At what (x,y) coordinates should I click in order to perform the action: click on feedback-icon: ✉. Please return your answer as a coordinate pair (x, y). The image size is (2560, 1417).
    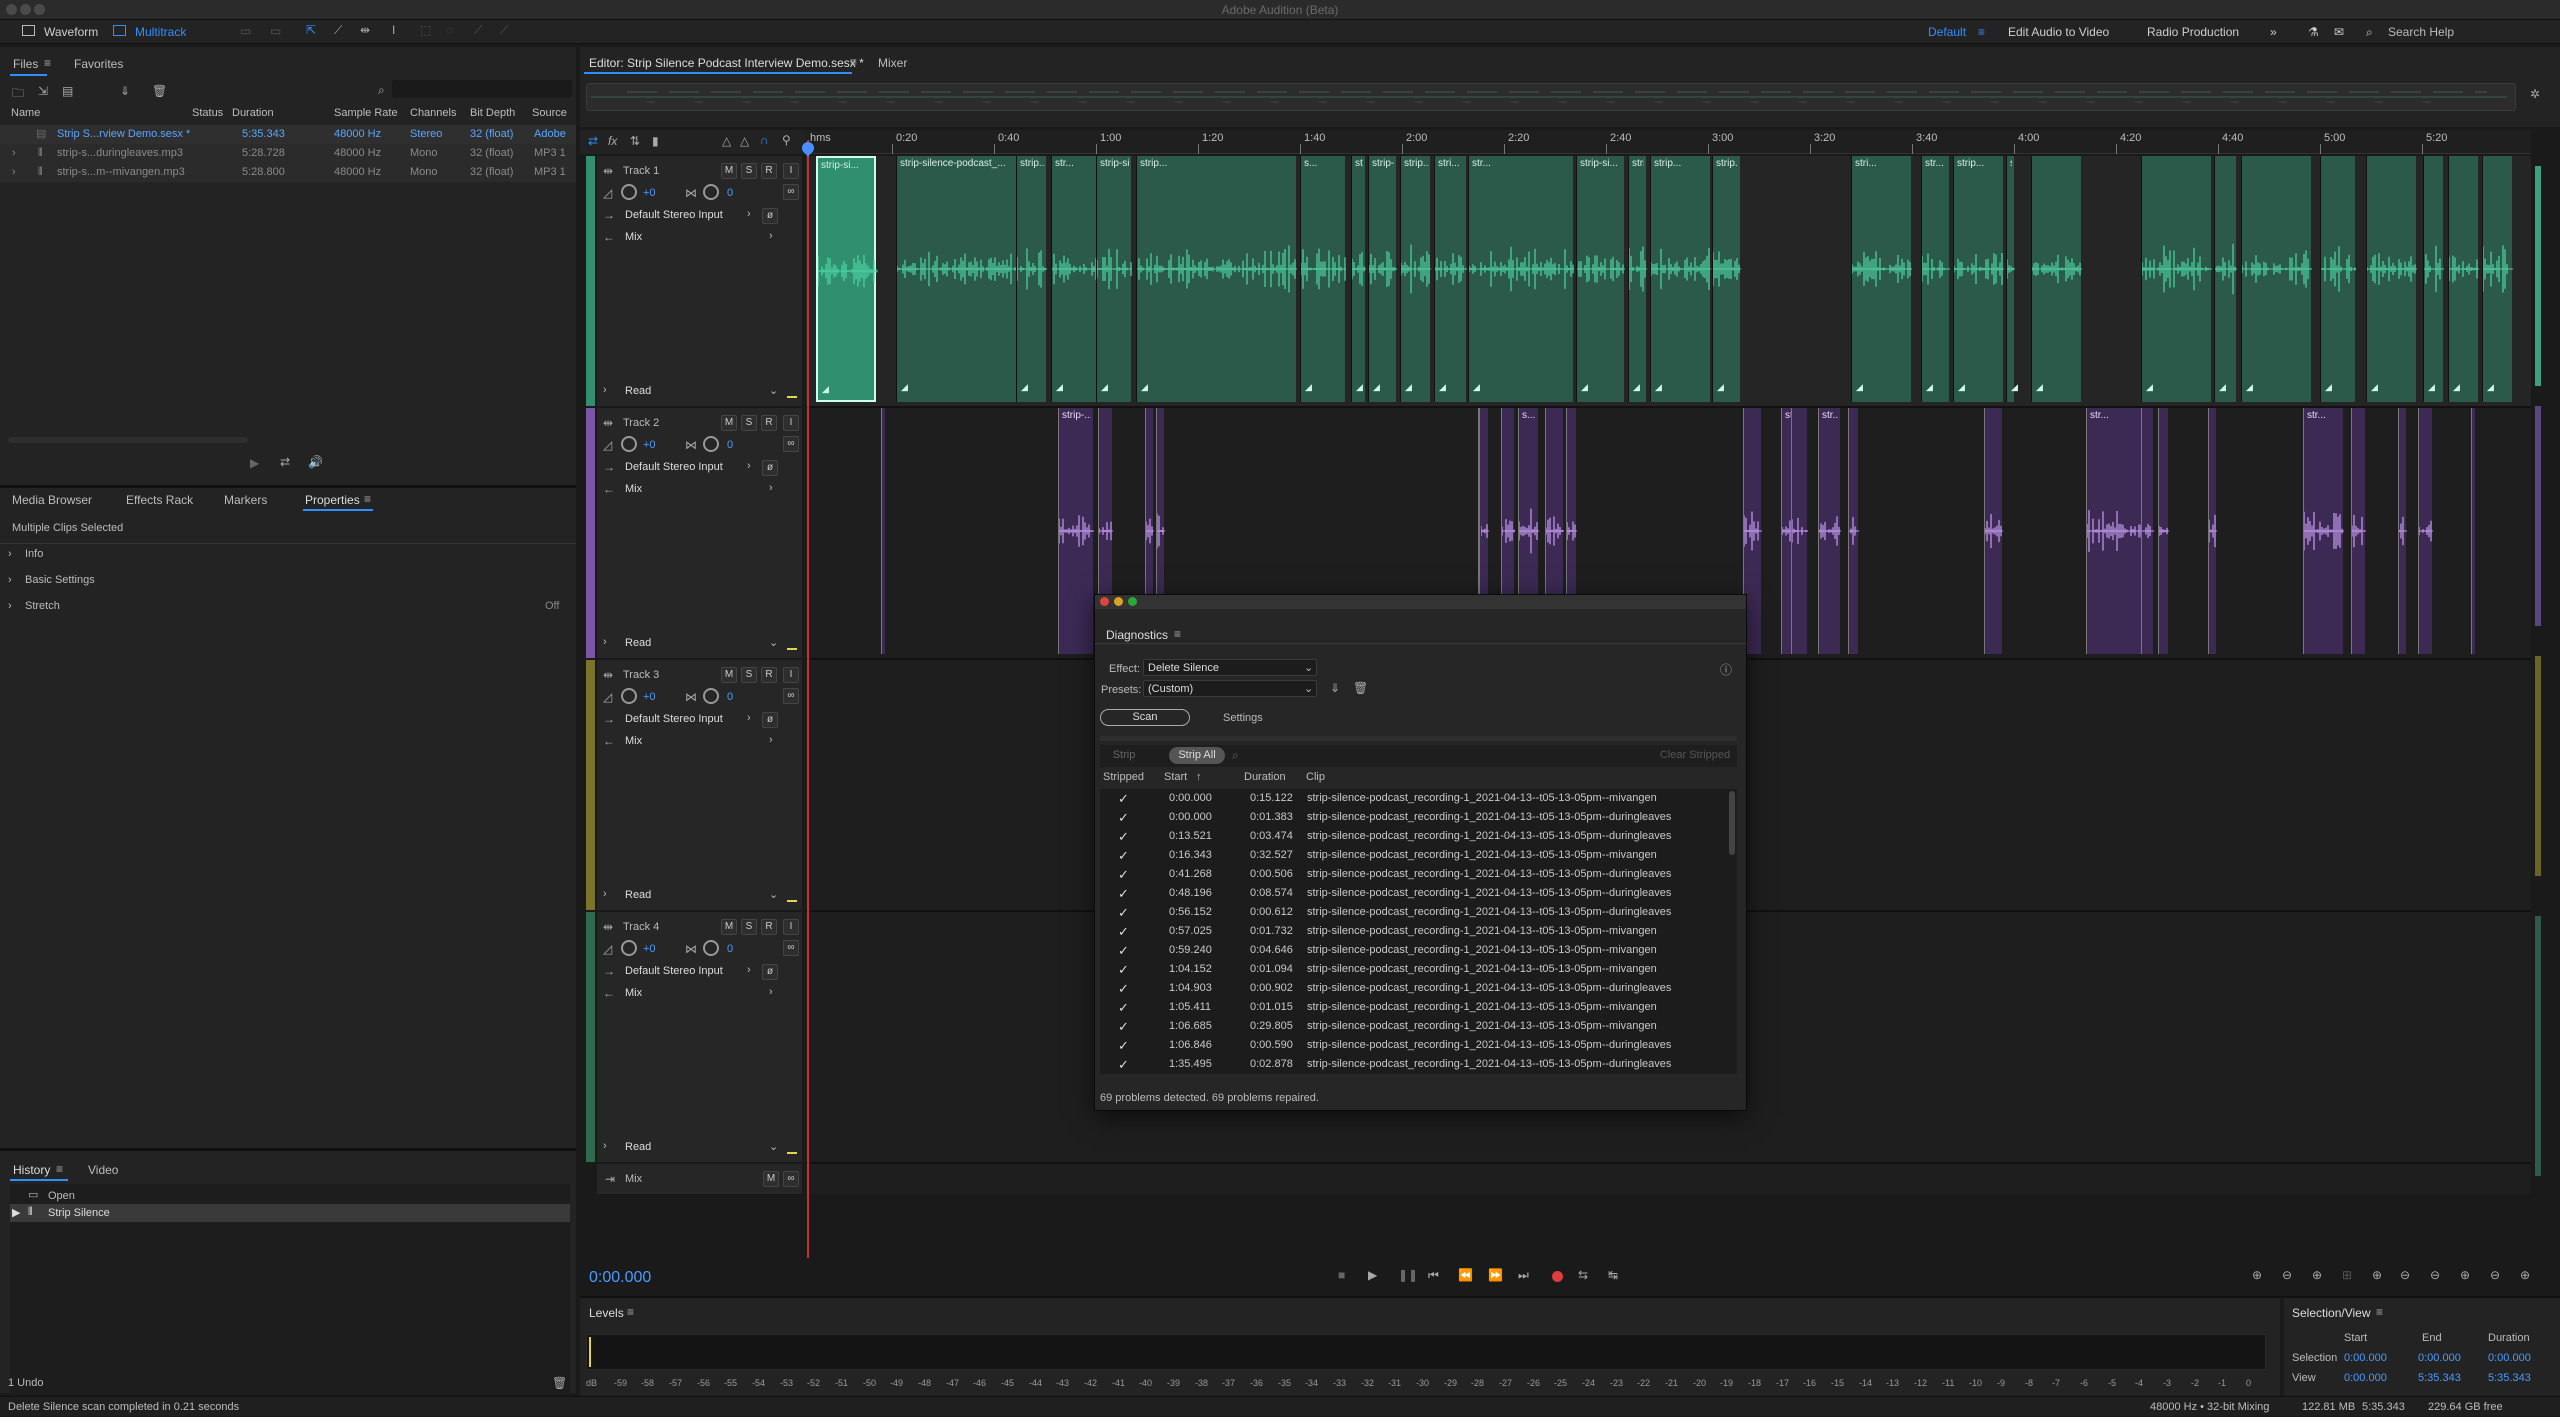
    Looking at the image, I should click on (2339, 32).